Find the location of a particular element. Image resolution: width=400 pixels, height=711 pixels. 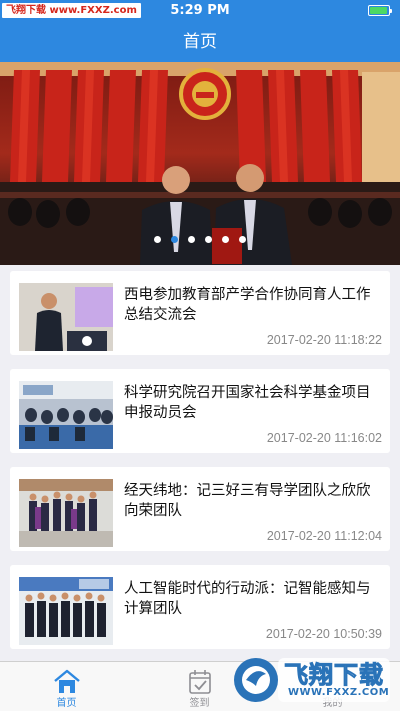

status-time: 5:29 PM is located at coordinates (200, 10).